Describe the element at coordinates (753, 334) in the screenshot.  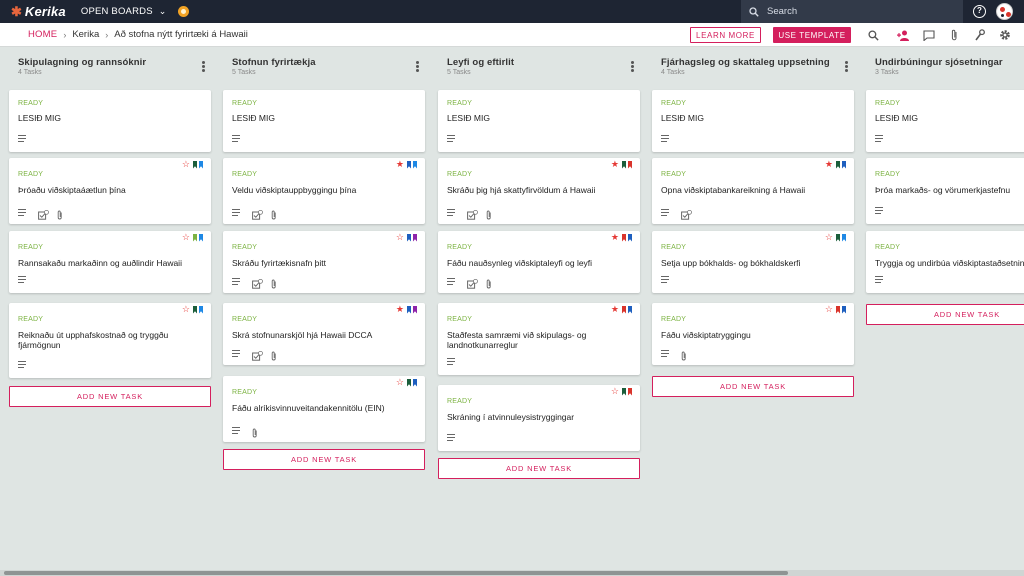
I see `task-card: READY Fáðu viðskiptatryggingu ☆` at that location.